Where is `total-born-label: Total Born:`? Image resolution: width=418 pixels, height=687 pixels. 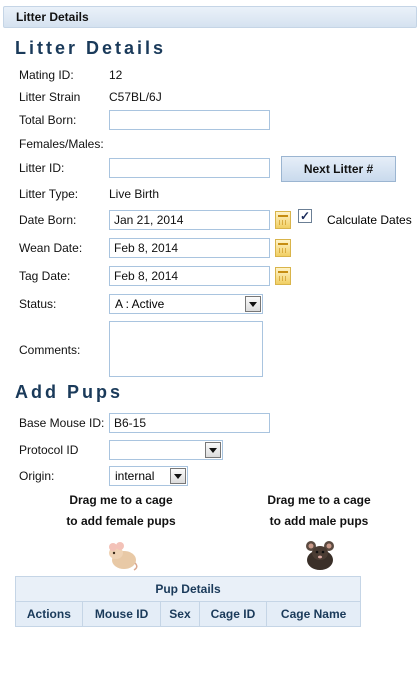
total-born-label: Total Born: is located at coordinates (48, 120).